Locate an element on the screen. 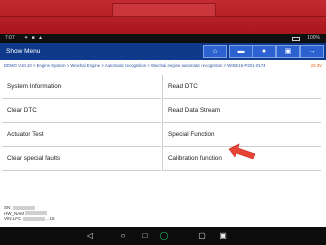  vehicle-info-value: ...15 is located at coordinates (50, 218).